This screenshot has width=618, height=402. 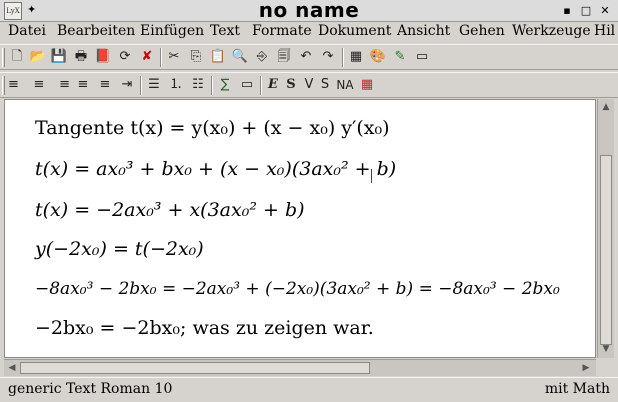 I want to click on view-dvi-icon: 📕, so click(x=103, y=57).